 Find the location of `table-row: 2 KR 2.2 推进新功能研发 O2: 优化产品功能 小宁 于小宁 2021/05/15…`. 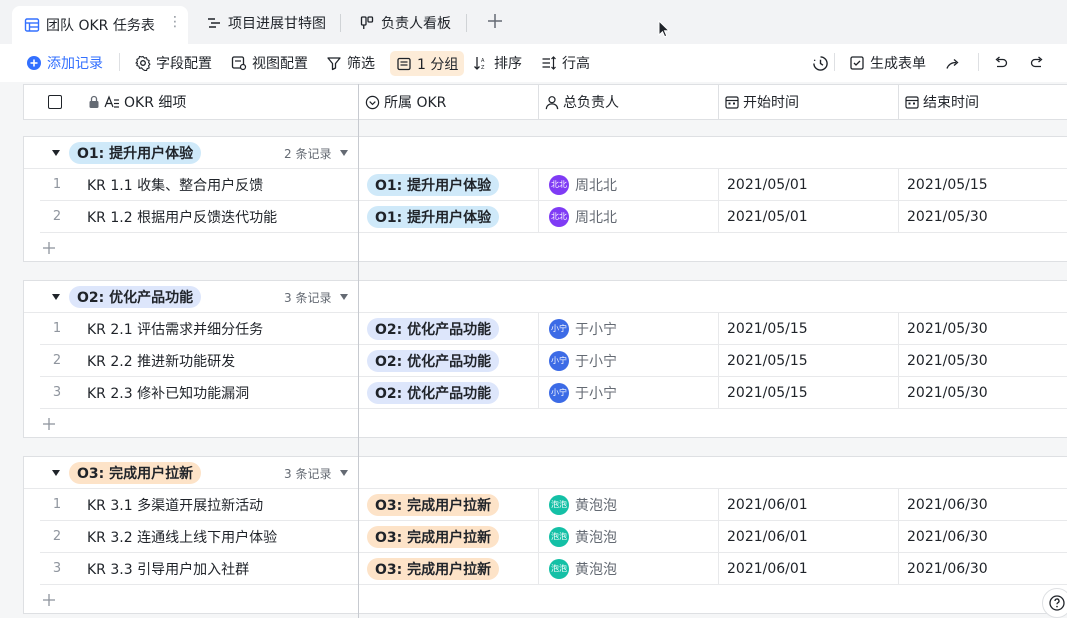

table-row: 2 KR 2.2 推进新功能研发 O2: 优化产品功能 小宁 于小宁 2021/05/15… is located at coordinates (553, 361).